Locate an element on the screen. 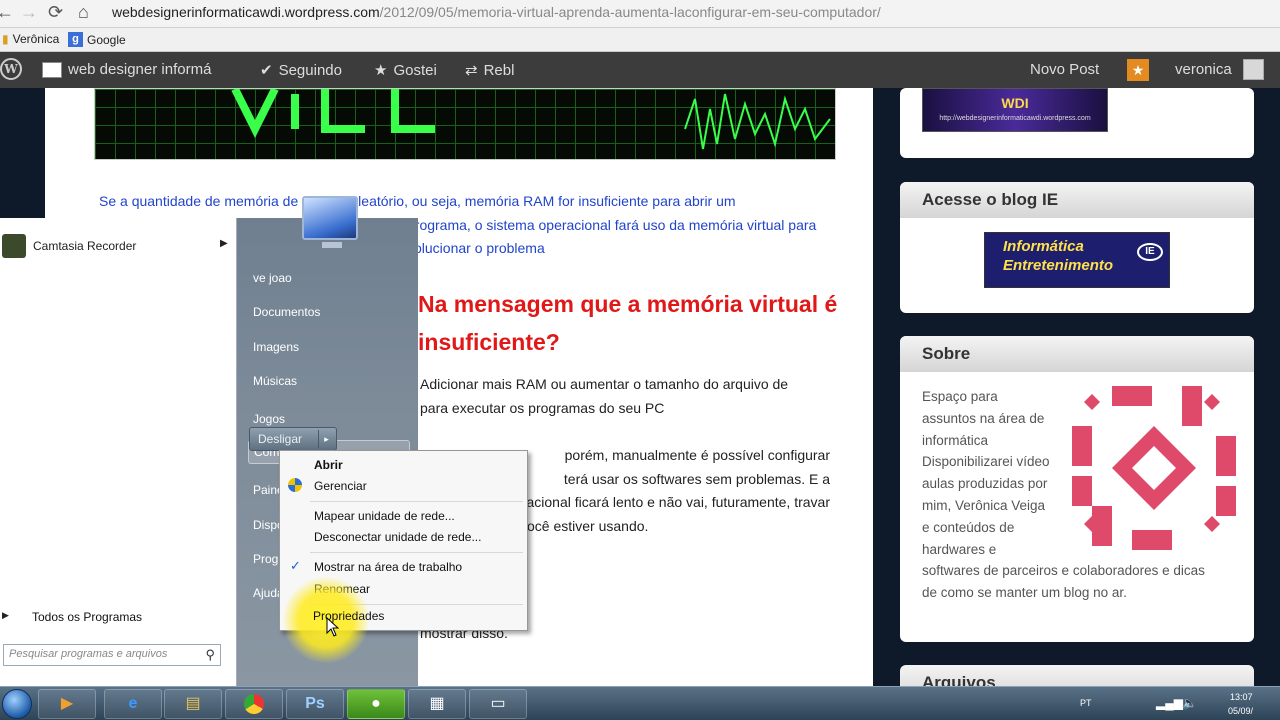 The width and height of the screenshot is (1280, 720). shutdown-options-arrow-icon: ▸ is located at coordinates (326, 439).